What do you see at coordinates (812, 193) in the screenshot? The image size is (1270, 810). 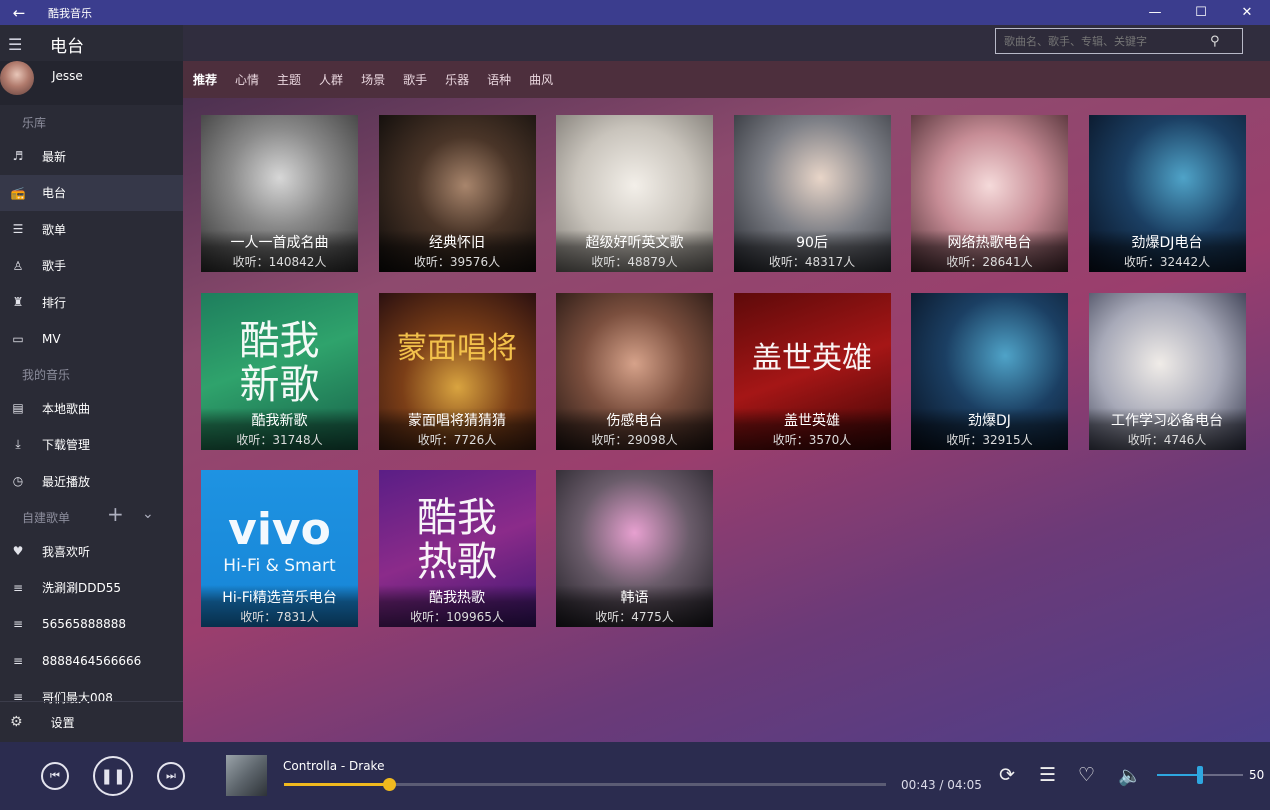 I see `radio-card: 90后 收听：48317人` at bounding box center [812, 193].